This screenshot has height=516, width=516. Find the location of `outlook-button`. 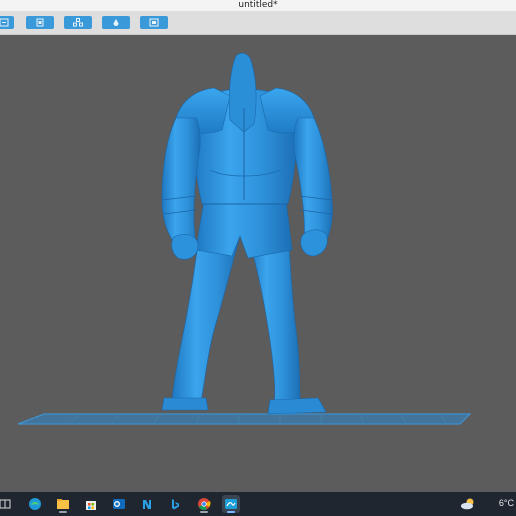

outlook-button is located at coordinates (119, 504).